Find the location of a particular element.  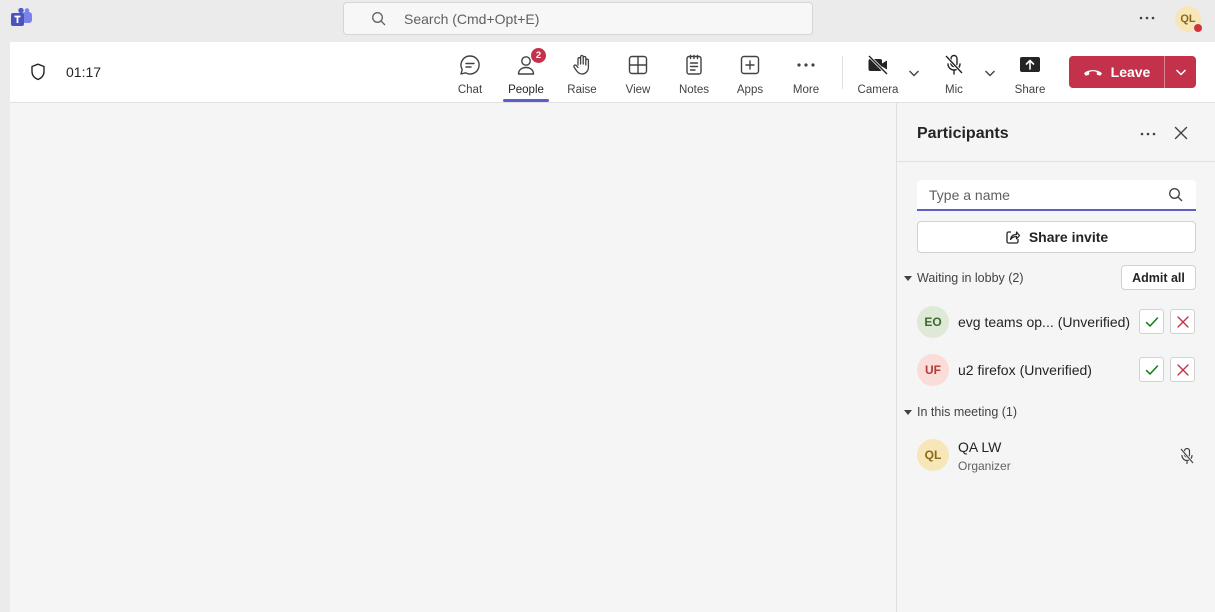

more-button: More is located at coordinates (806, 75).